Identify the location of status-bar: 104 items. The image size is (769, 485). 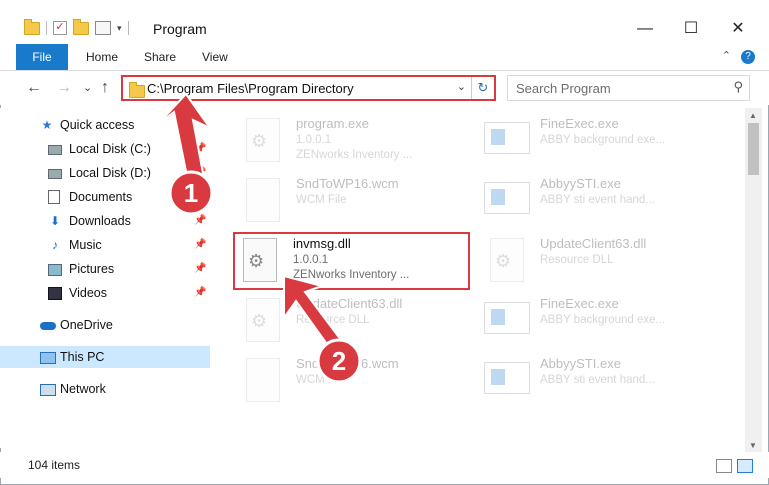
(384, 465).